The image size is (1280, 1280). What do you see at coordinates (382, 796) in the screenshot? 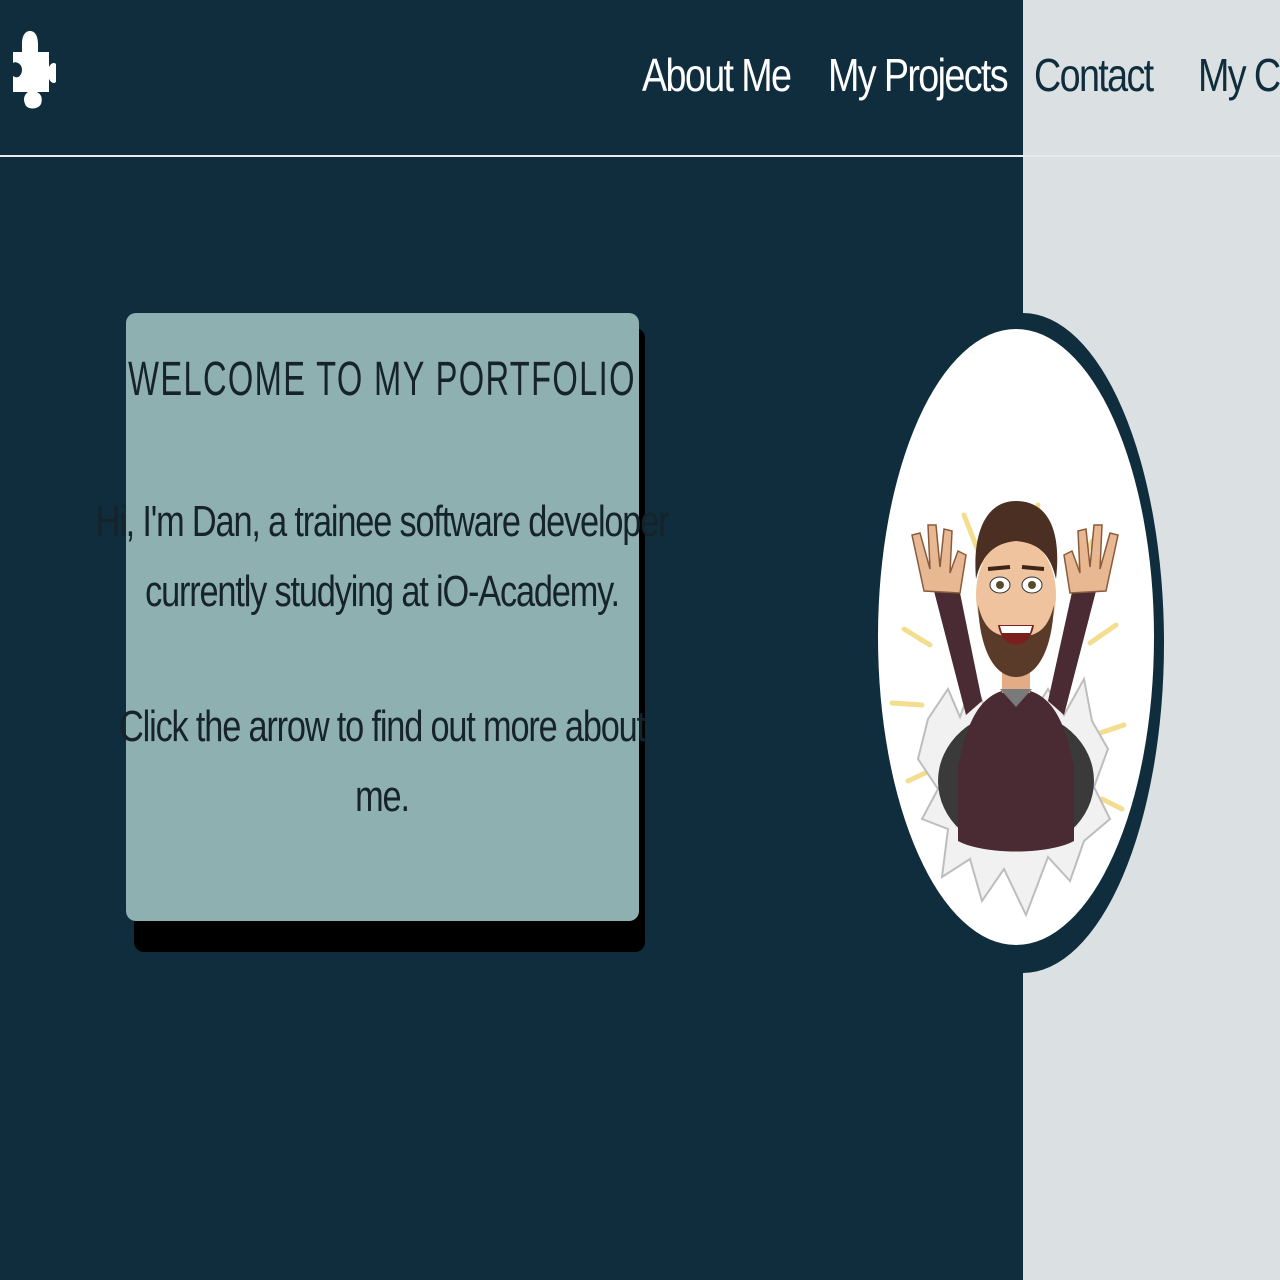
I see `cta-line-2: me.` at bounding box center [382, 796].